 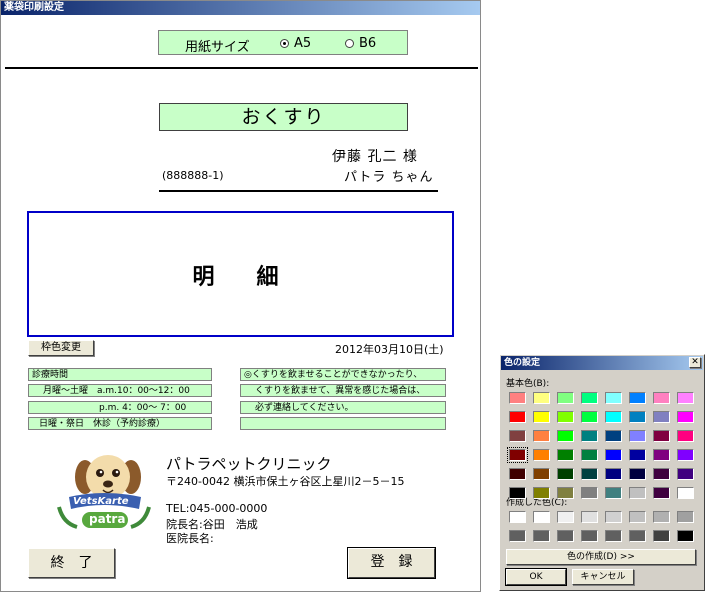 What do you see at coordinates (61, 348) in the screenshot?
I see `frame-color-button: 枠色変更` at bounding box center [61, 348].